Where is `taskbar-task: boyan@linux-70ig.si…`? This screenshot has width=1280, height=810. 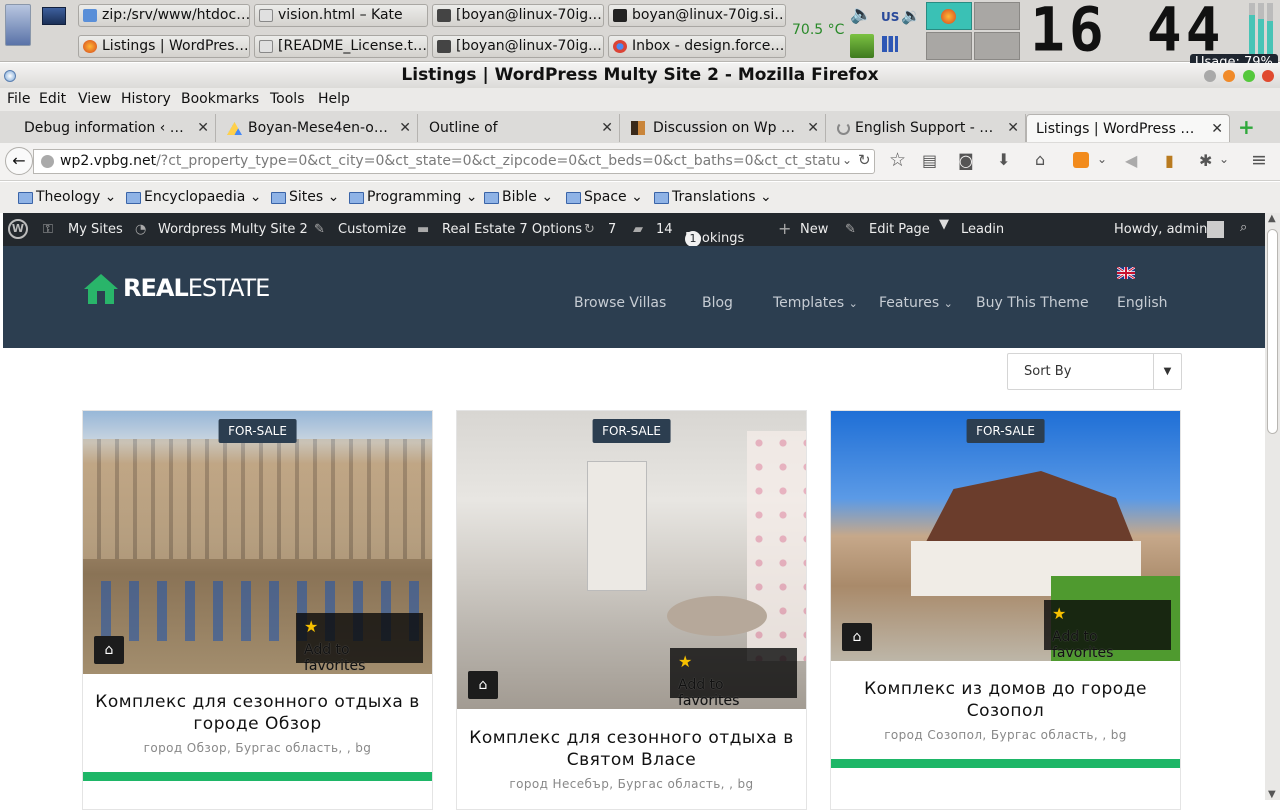
taskbar-task: boyan@linux-70ig.si… is located at coordinates (697, 15).